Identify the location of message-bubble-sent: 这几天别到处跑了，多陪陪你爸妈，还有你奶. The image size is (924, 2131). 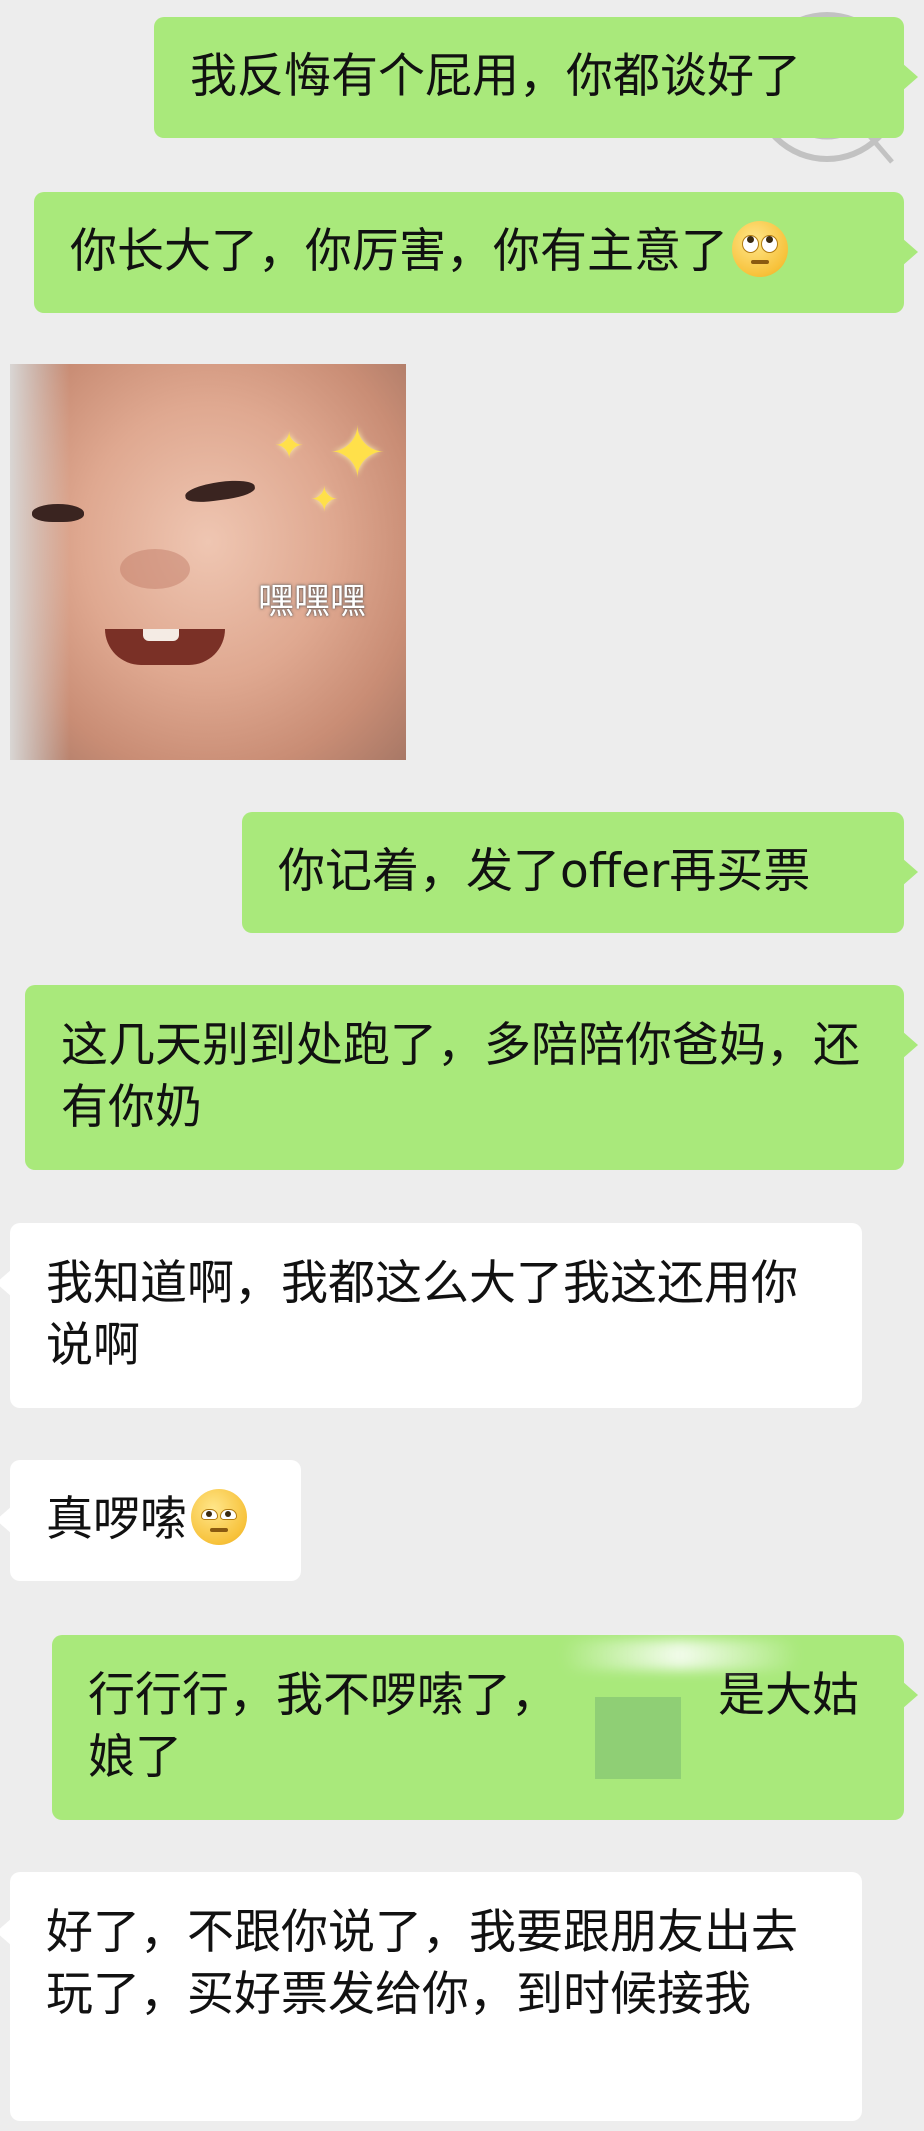
(471, 1077).